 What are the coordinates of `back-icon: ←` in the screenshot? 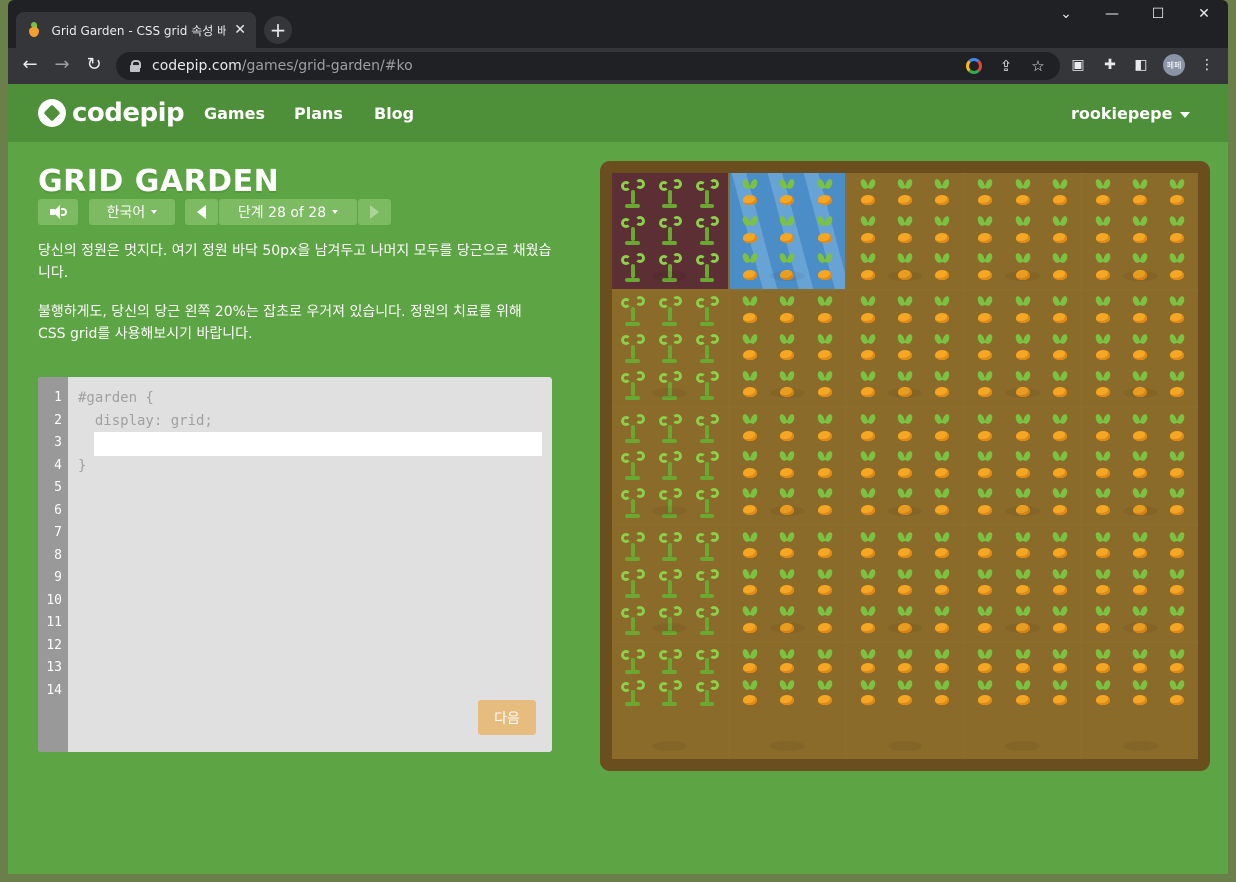 It's located at (30, 64).